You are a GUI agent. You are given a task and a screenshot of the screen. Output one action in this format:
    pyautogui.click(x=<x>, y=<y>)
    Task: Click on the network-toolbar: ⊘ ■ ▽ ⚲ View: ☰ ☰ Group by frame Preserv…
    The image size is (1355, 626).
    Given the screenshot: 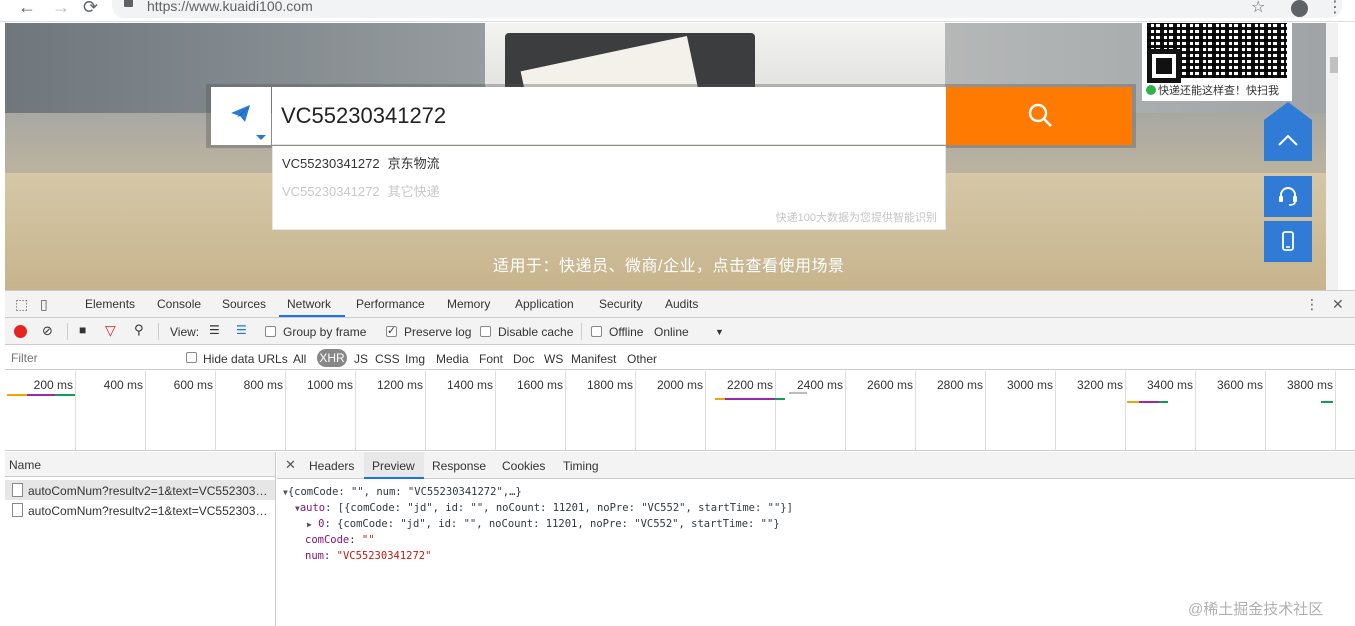 What is the action you would take?
    pyautogui.click(x=680, y=331)
    